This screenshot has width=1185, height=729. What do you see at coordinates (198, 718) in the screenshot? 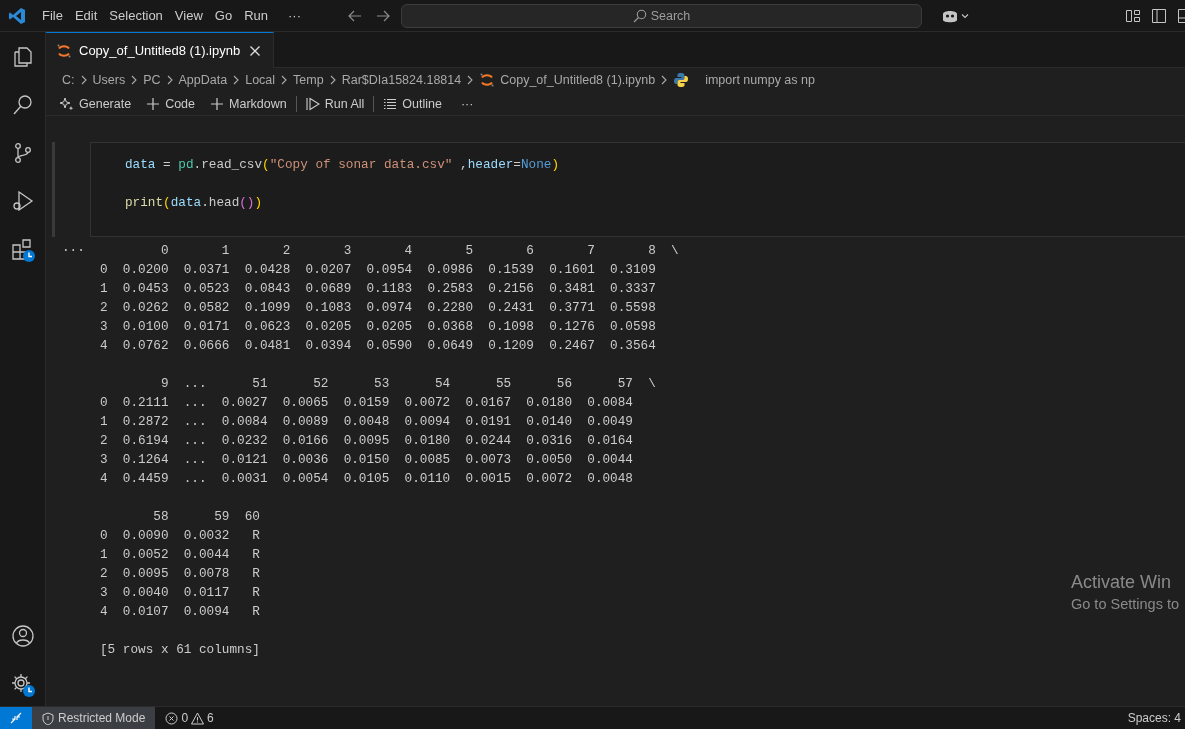
I see `warning-icon` at bounding box center [198, 718].